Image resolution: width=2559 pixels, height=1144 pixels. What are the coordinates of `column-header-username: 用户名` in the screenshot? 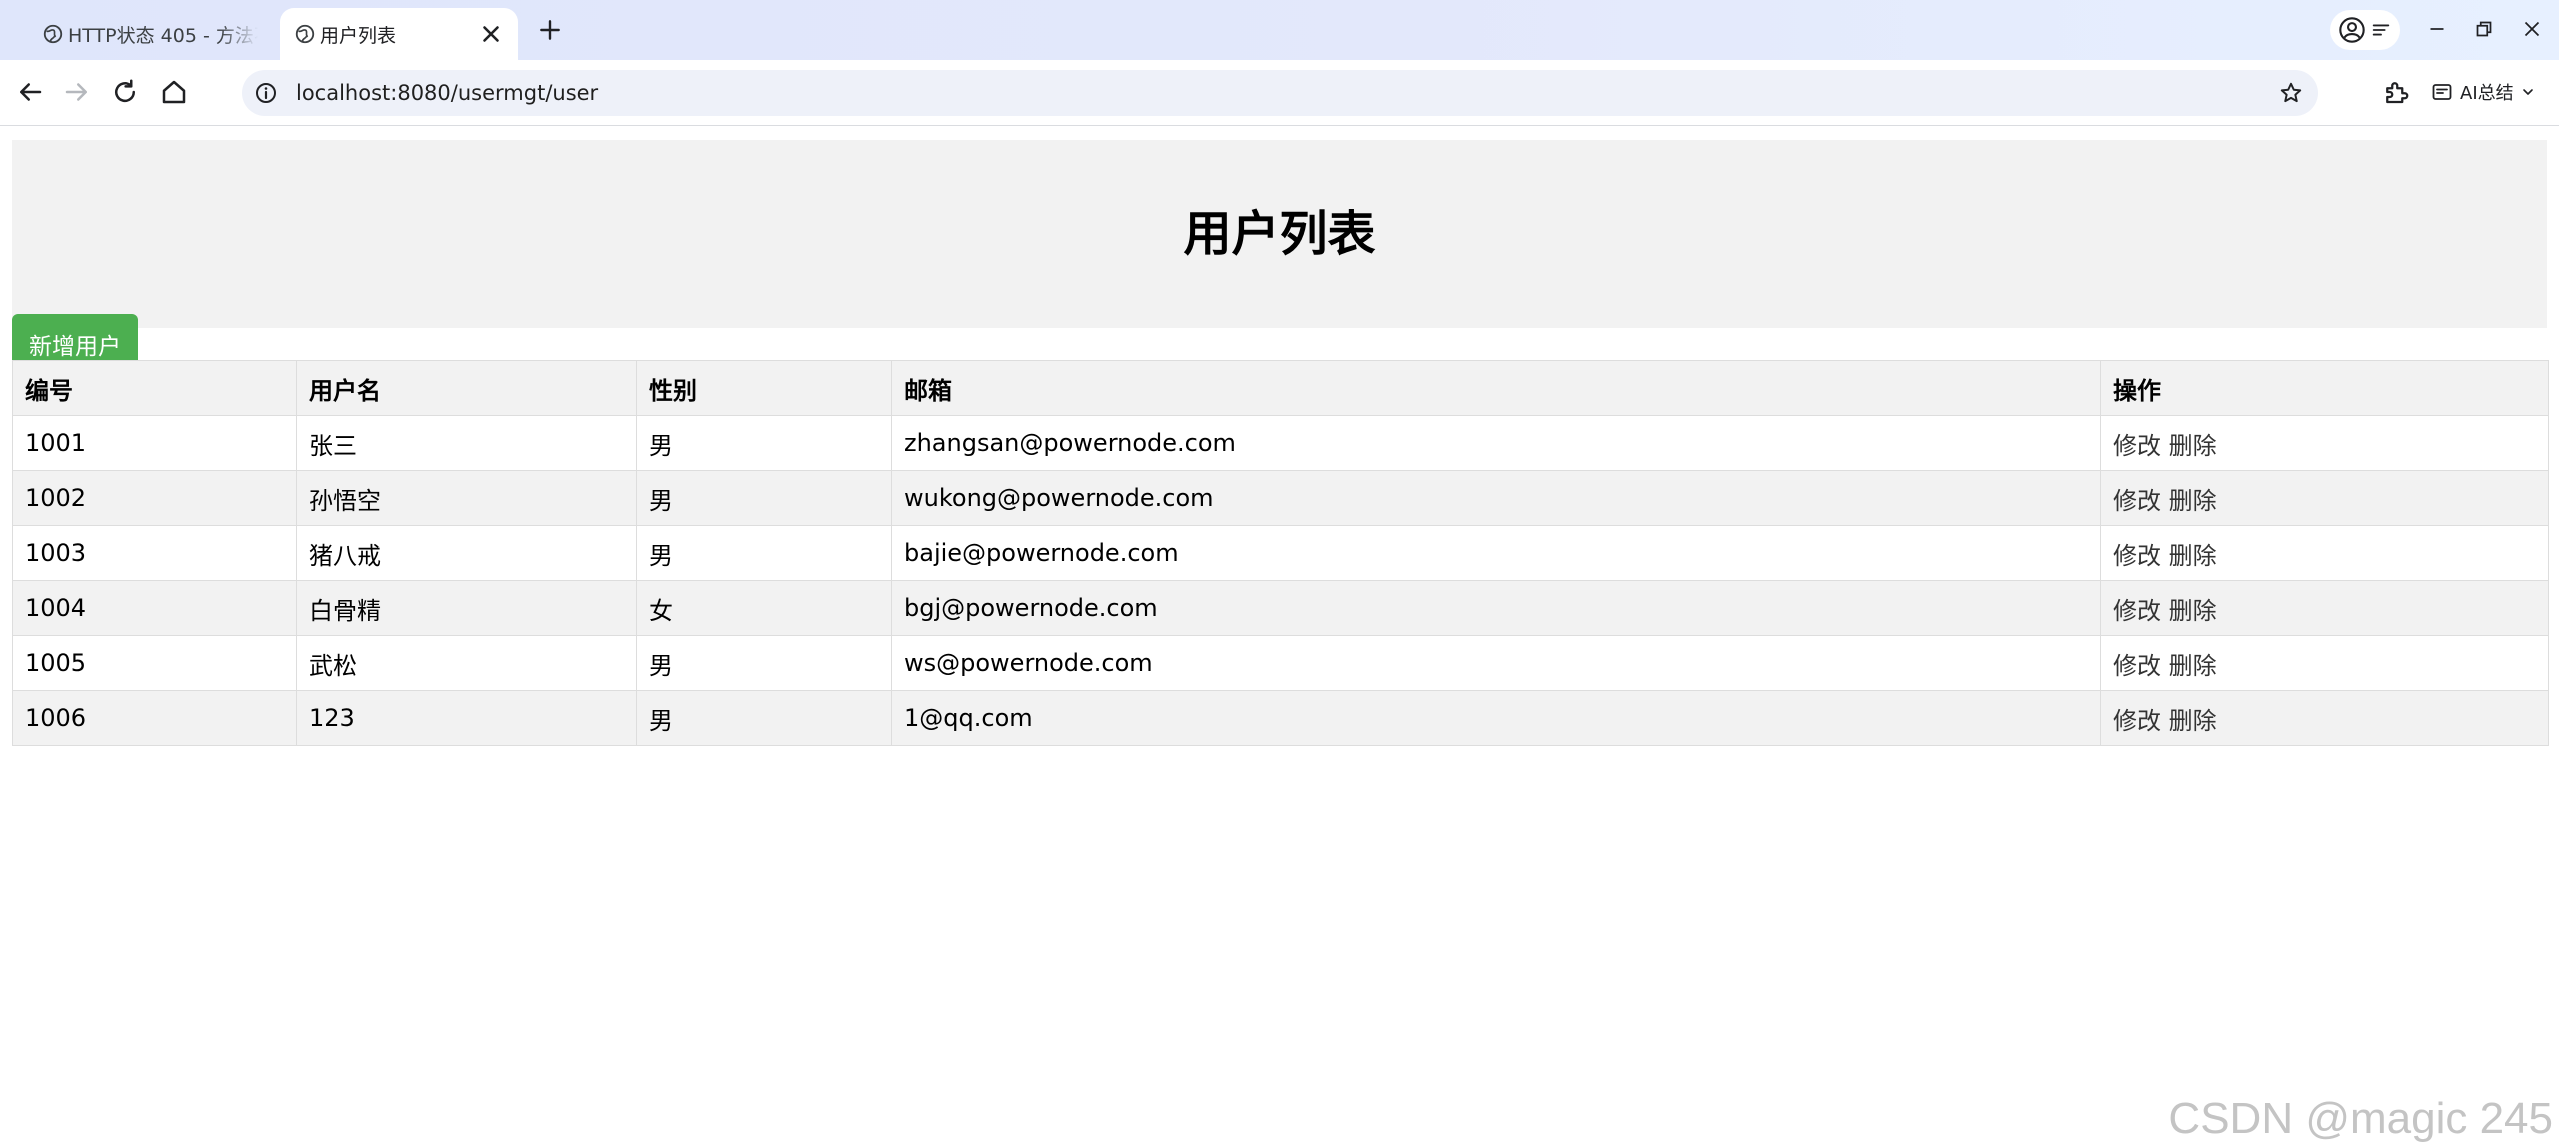 It's located at (466, 388).